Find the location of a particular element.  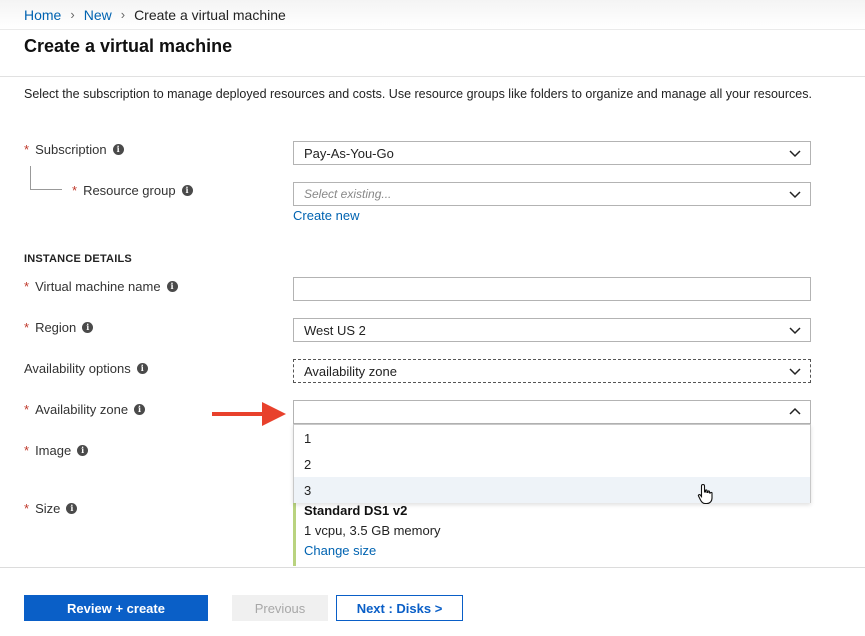

availability-options-select: Availability zone is located at coordinates (552, 371).